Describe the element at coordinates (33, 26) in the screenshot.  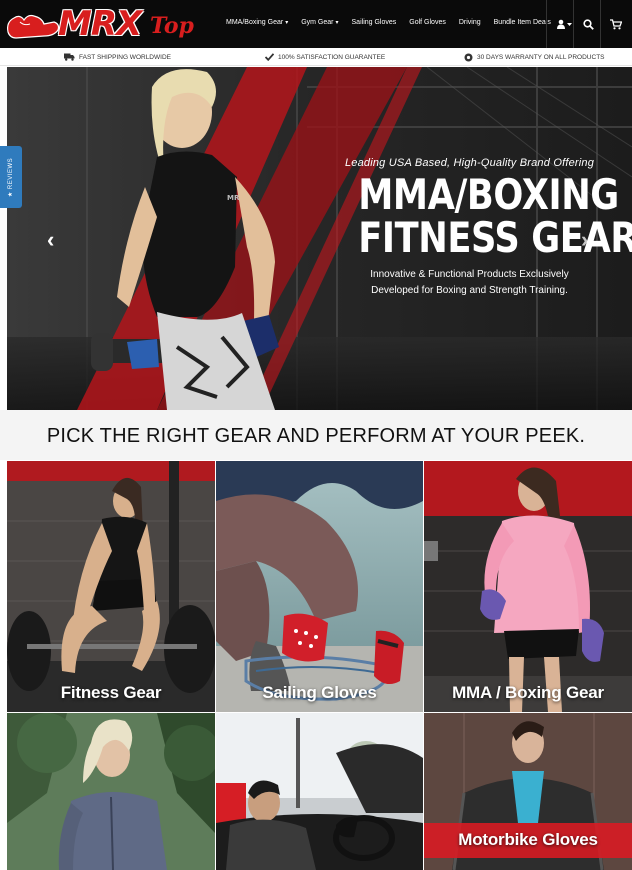
I see `flexing-arm-icon` at that location.